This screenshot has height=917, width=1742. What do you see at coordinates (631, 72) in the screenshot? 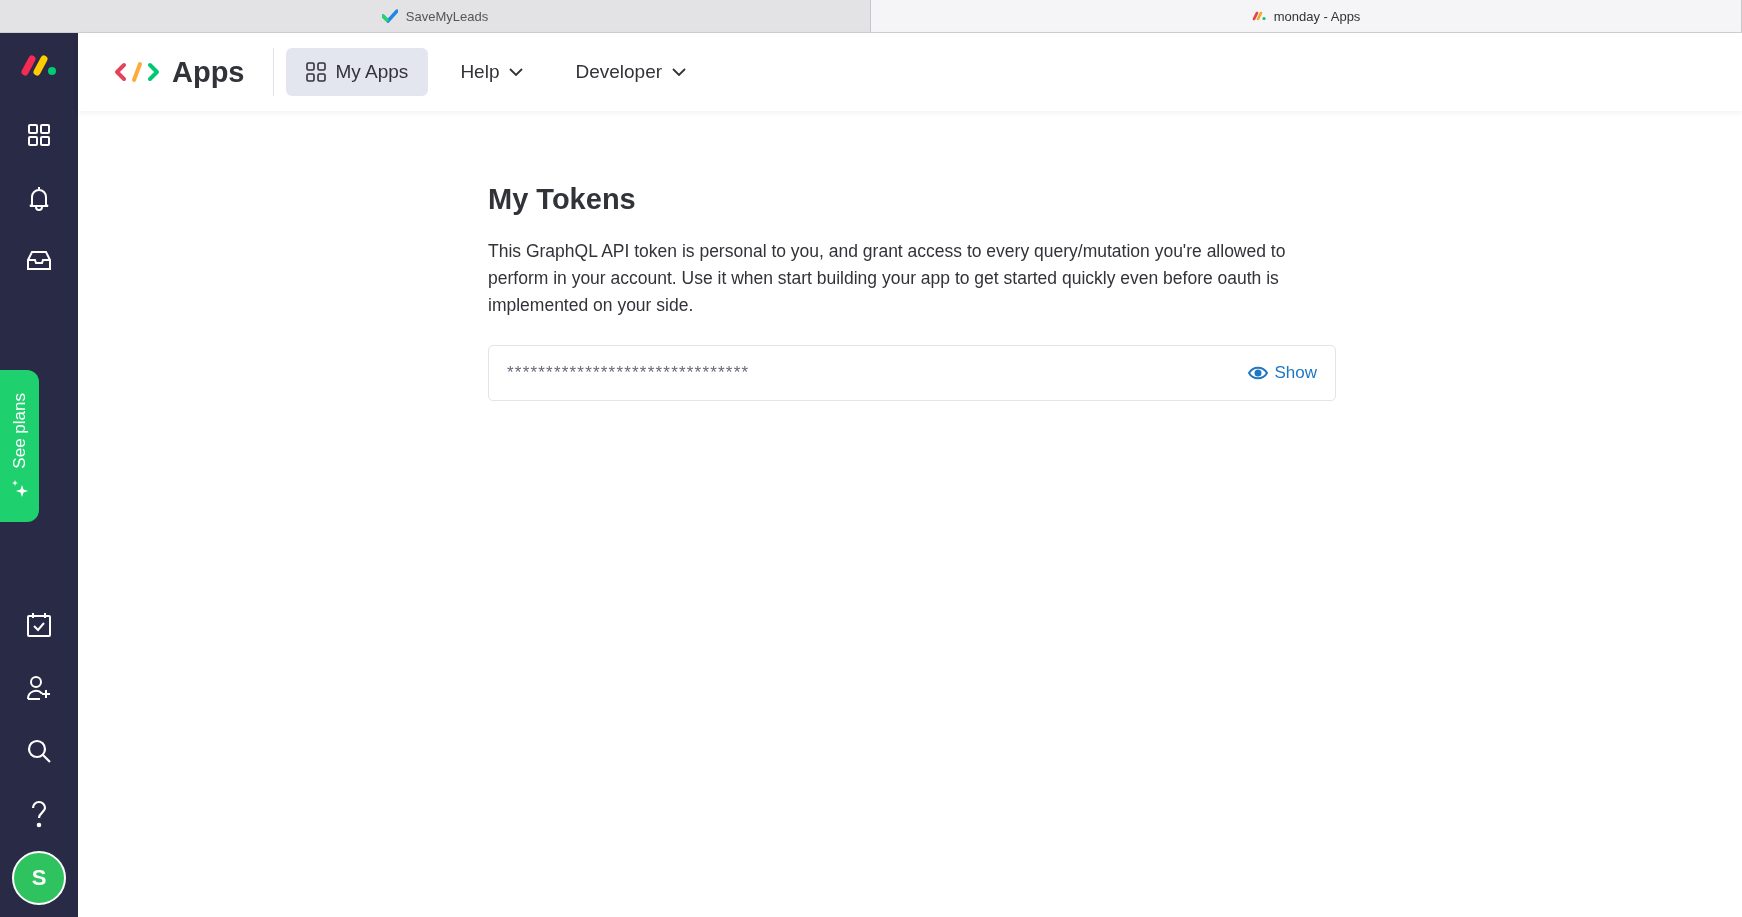
I see `nav-tab: Developer` at bounding box center [631, 72].